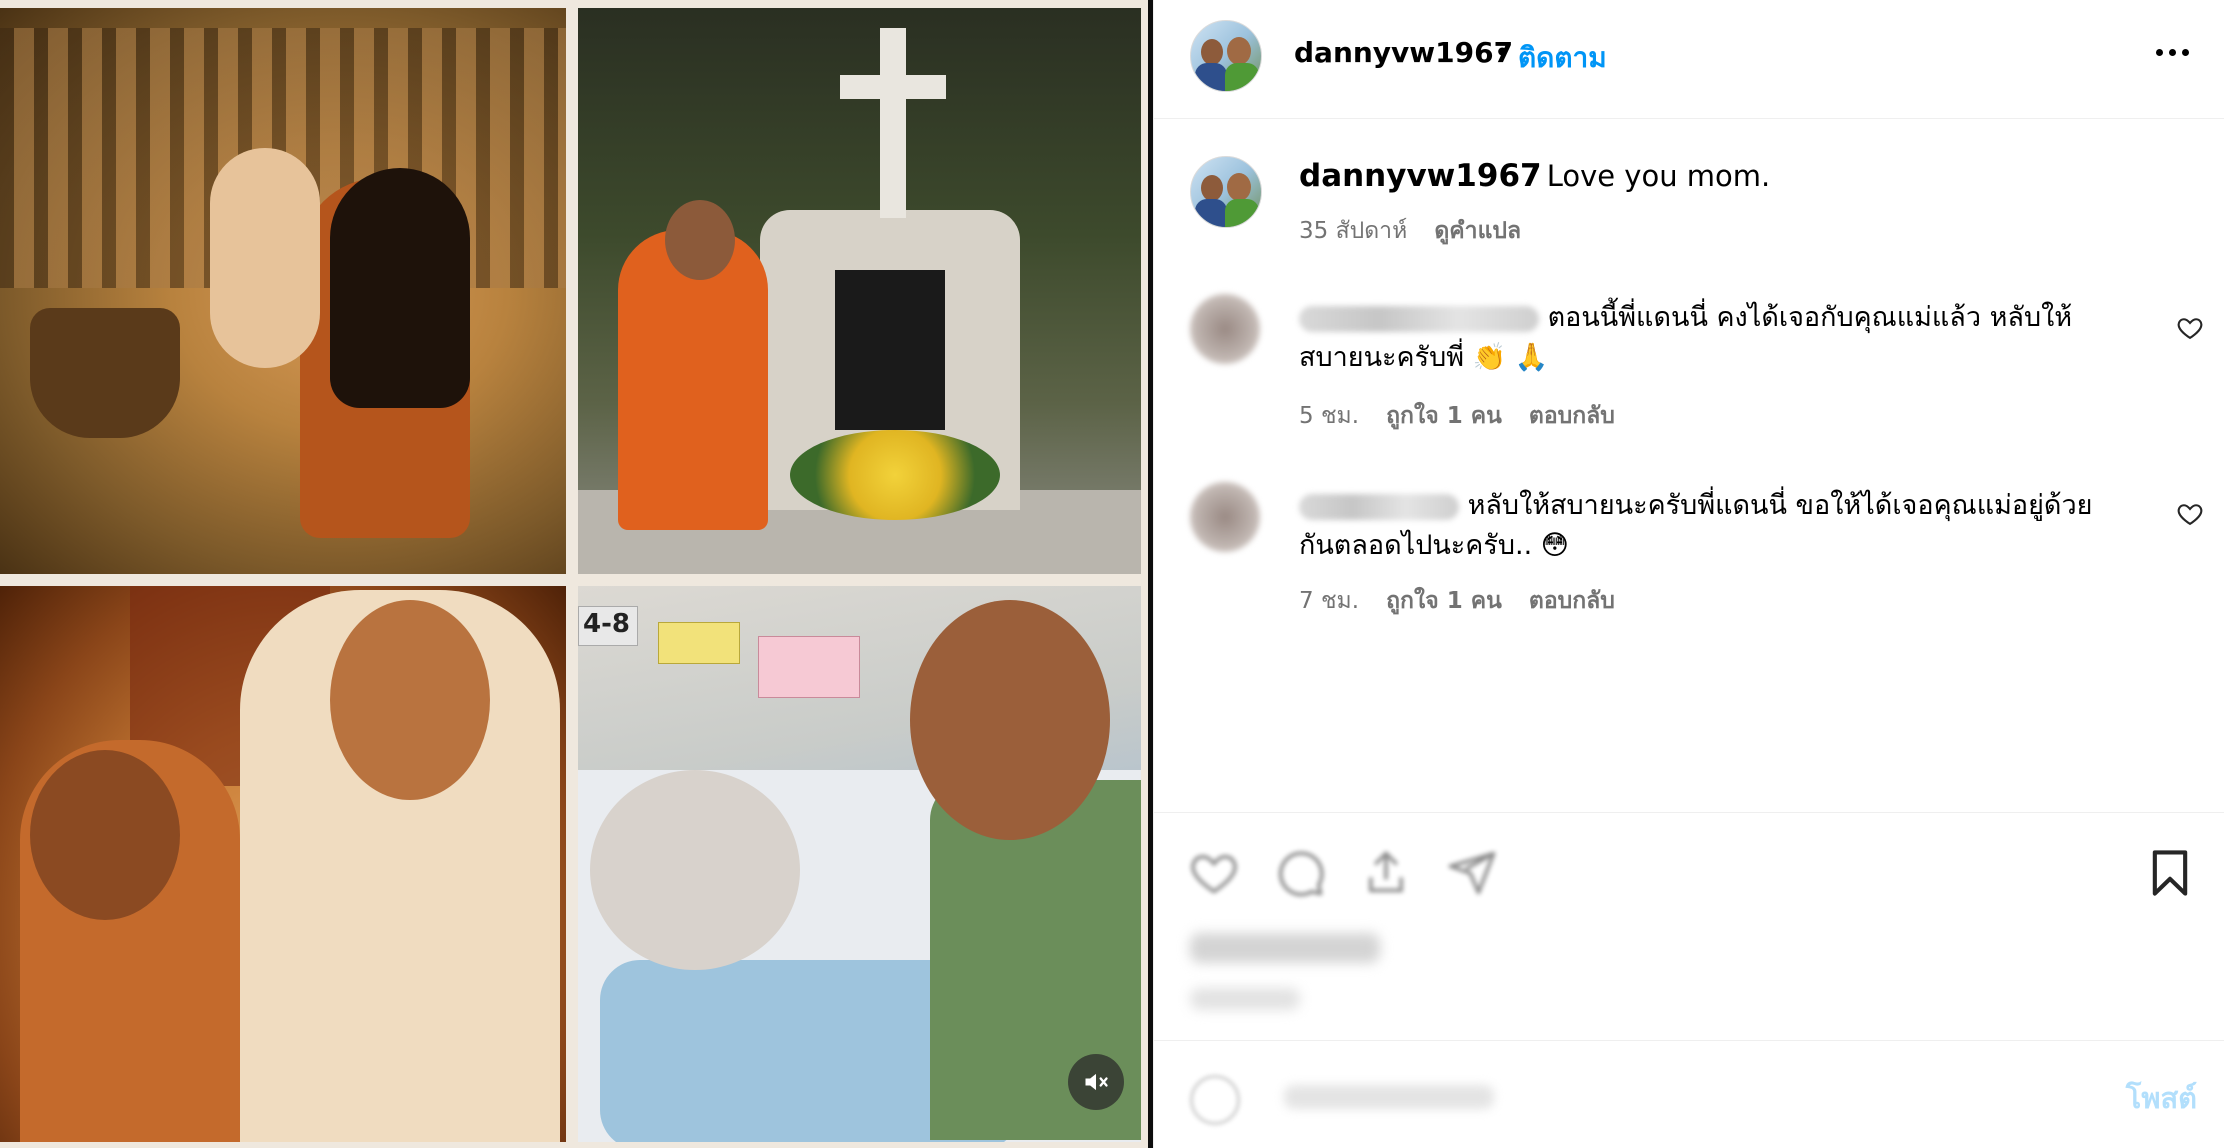 This screenshot has height=1148, width=2224. Describe the element at coordinates (283, 864) in the screenshot. I see `photo-mother-and-son` at that location.